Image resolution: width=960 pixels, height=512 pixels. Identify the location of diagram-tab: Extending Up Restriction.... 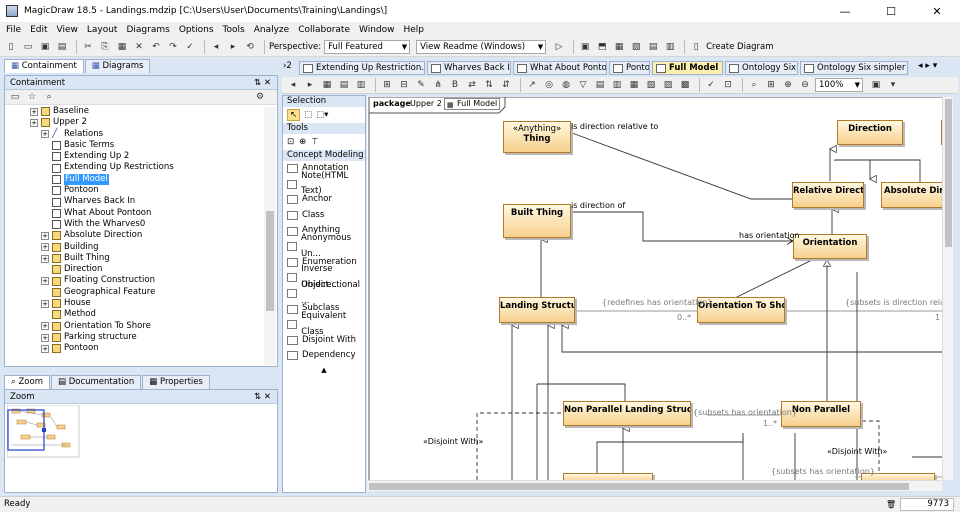
(362, 68).